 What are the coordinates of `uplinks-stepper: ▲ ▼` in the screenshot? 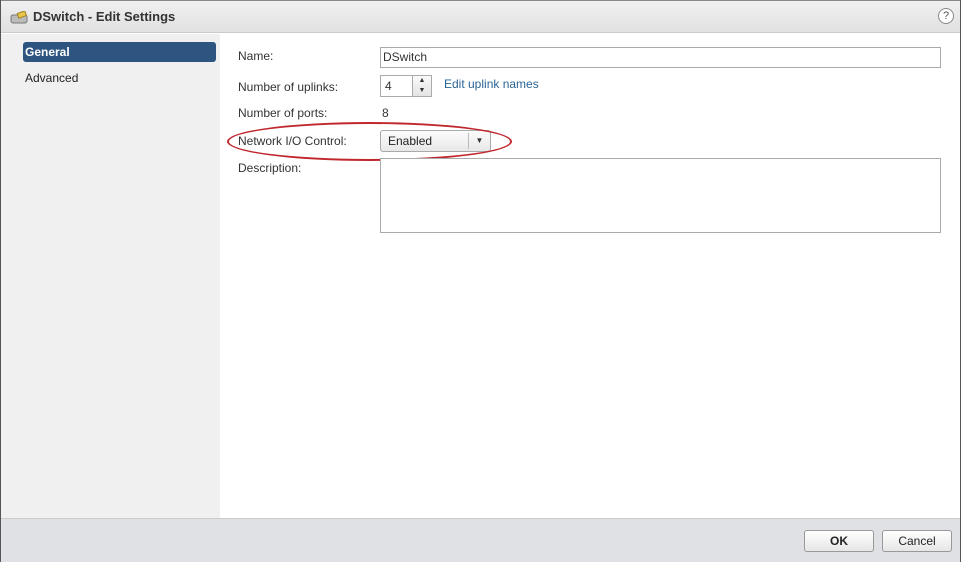 It's located at (422, 86).